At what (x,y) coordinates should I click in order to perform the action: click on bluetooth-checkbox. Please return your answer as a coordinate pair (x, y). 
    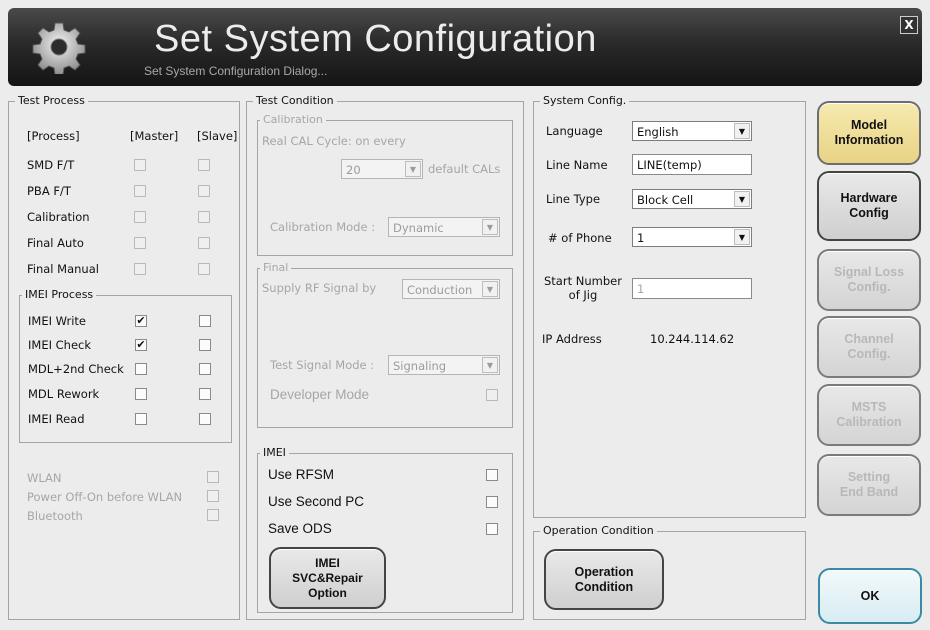
    Looking at the image, I should click on (213, 515).